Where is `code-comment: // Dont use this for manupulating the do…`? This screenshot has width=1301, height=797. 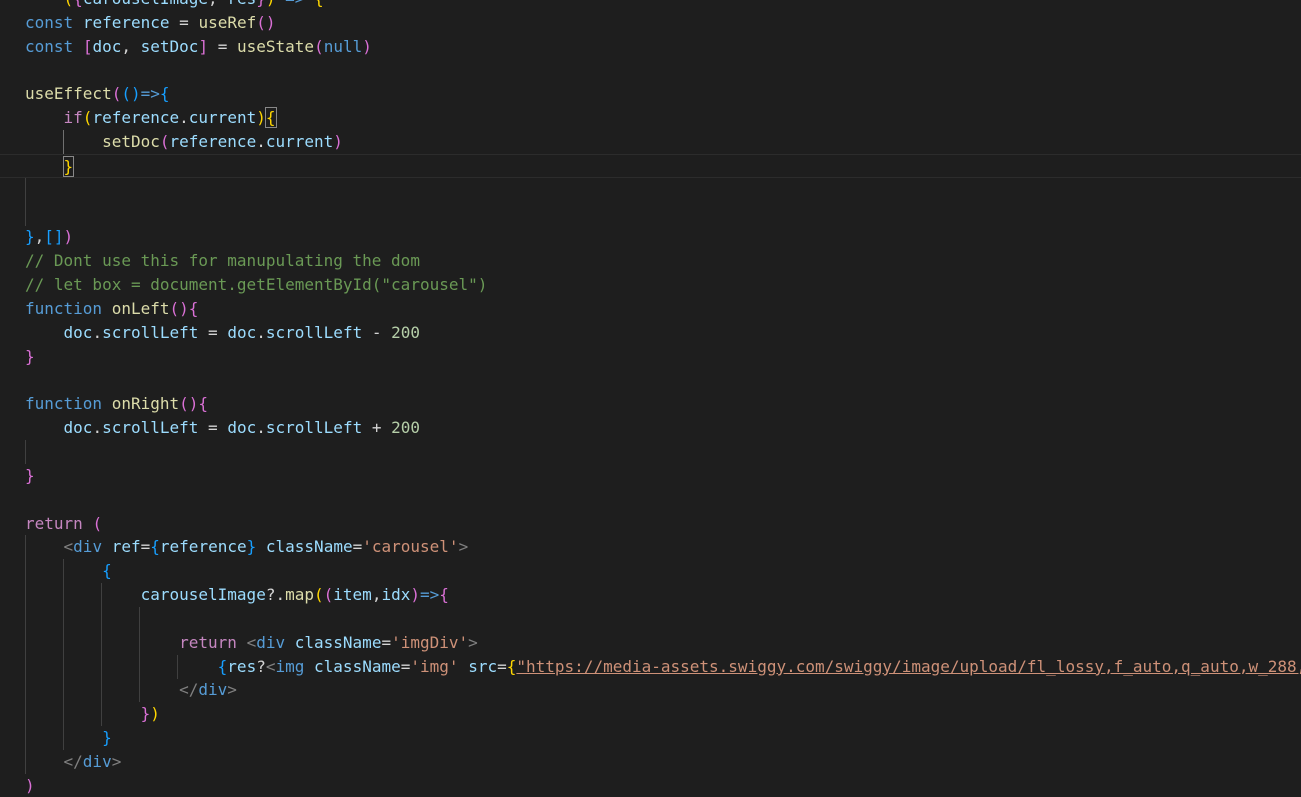 code-comment: // Dont use this for manupulating the do… is located at coordinates (222, 261).